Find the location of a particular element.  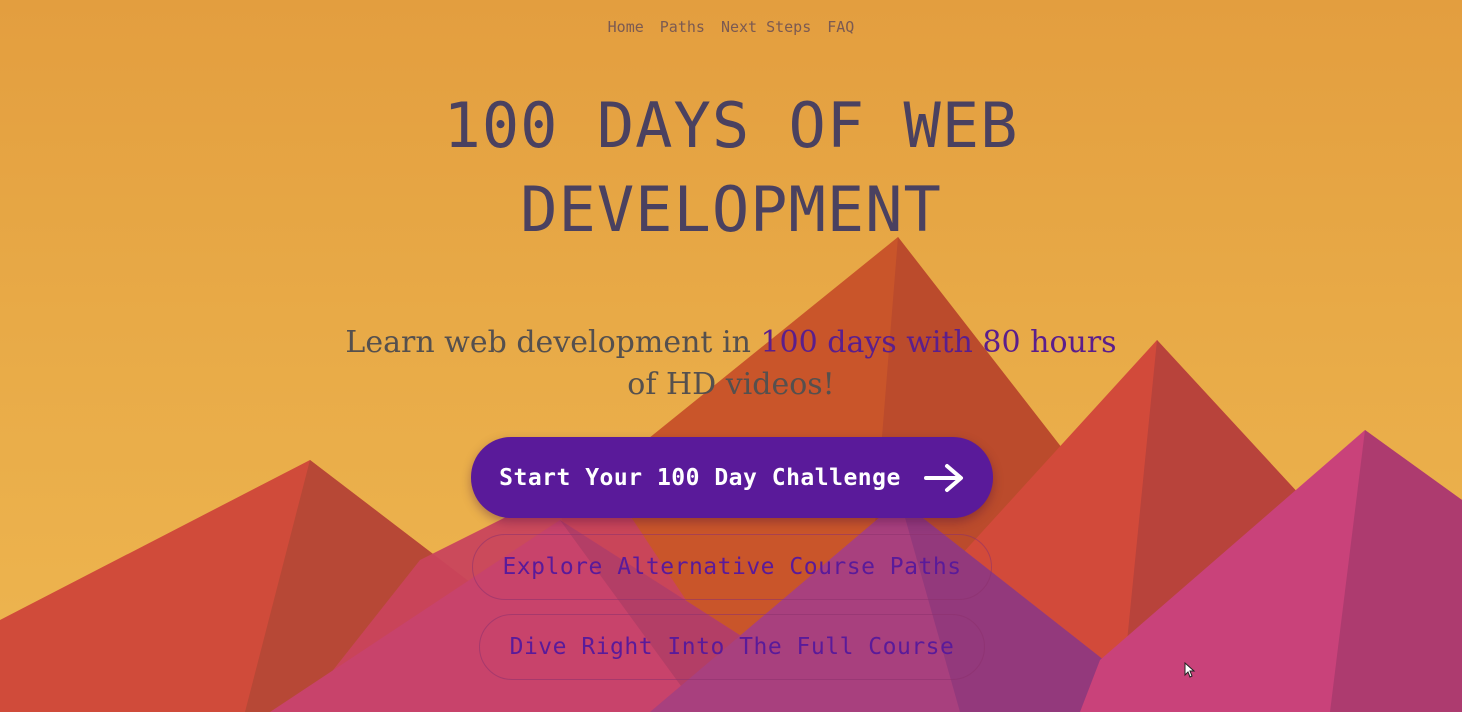

full-course-button: Dive Right Into The Full Course is located at coordinates (732, 647).